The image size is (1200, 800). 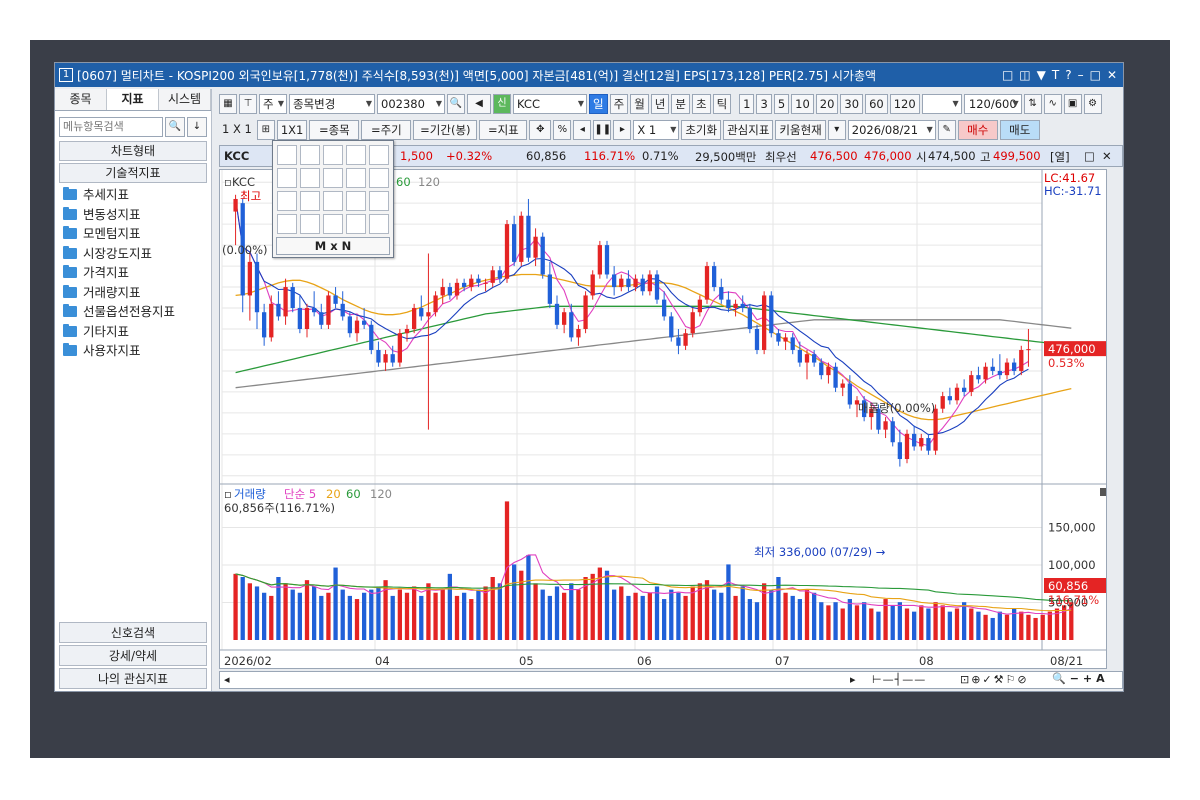 I want to click on line-tool-icon: ∿, so click(x=1052, y=104).